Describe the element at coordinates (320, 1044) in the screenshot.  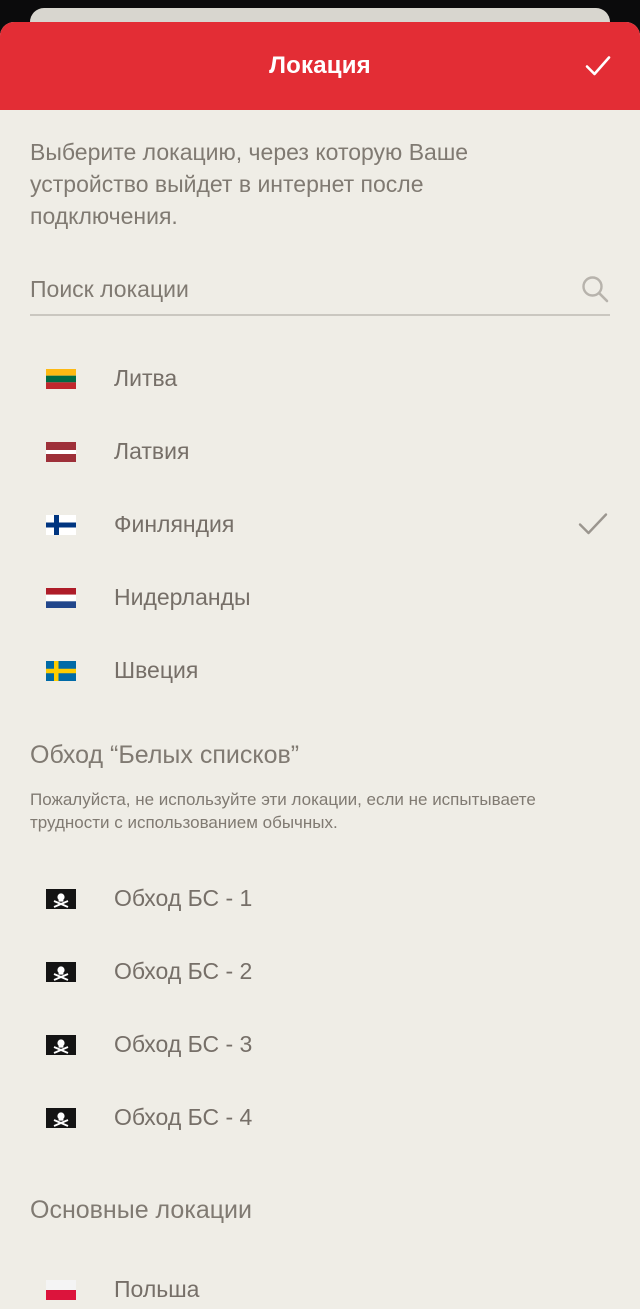
I see `location-item-bypass-3: Обход БС - 3` at that location.